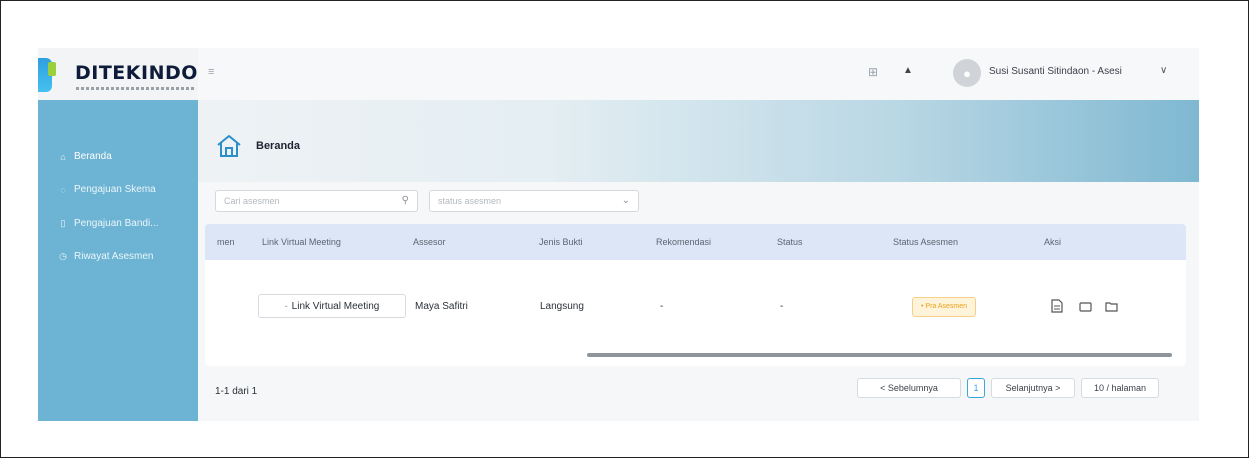 This screenshot has height=460, width=1251. I want to click on column-header: Rekomendasi, so click(684, 242).